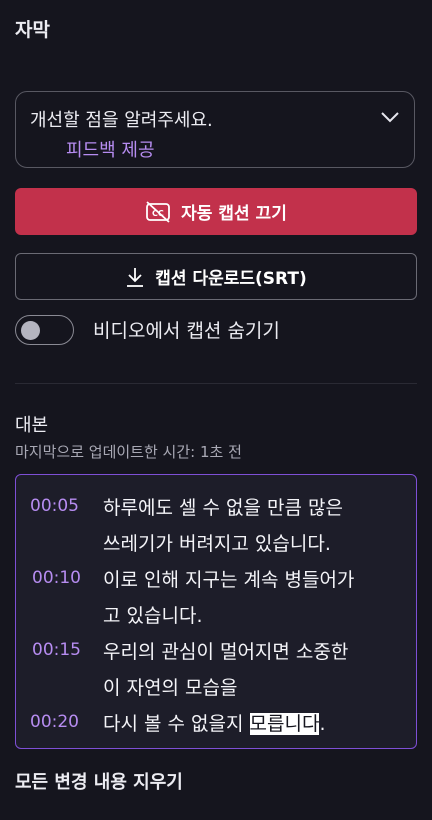 The image size is (432, 820). I want to click on feedback-link: 피드백 제공, so click(110, 149).